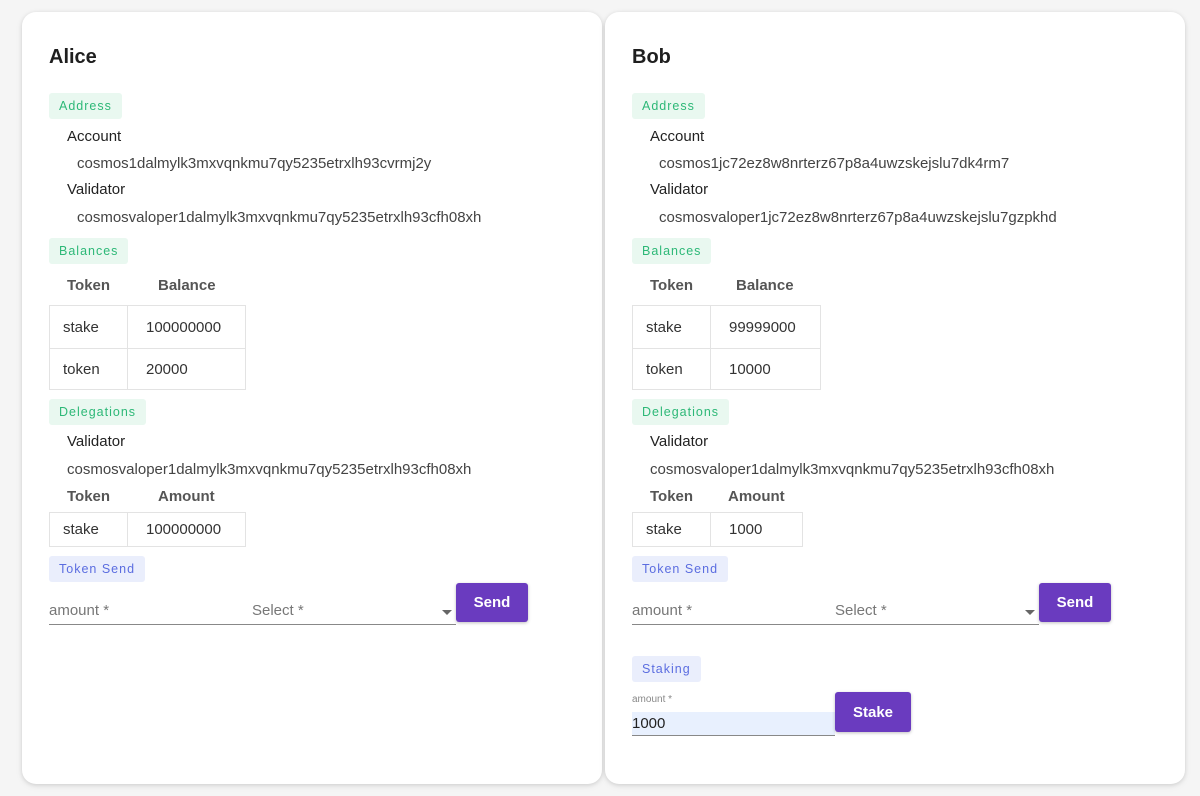 The image size is (1200, 796). I want to click on card-title: Bob, so click(651, 57).